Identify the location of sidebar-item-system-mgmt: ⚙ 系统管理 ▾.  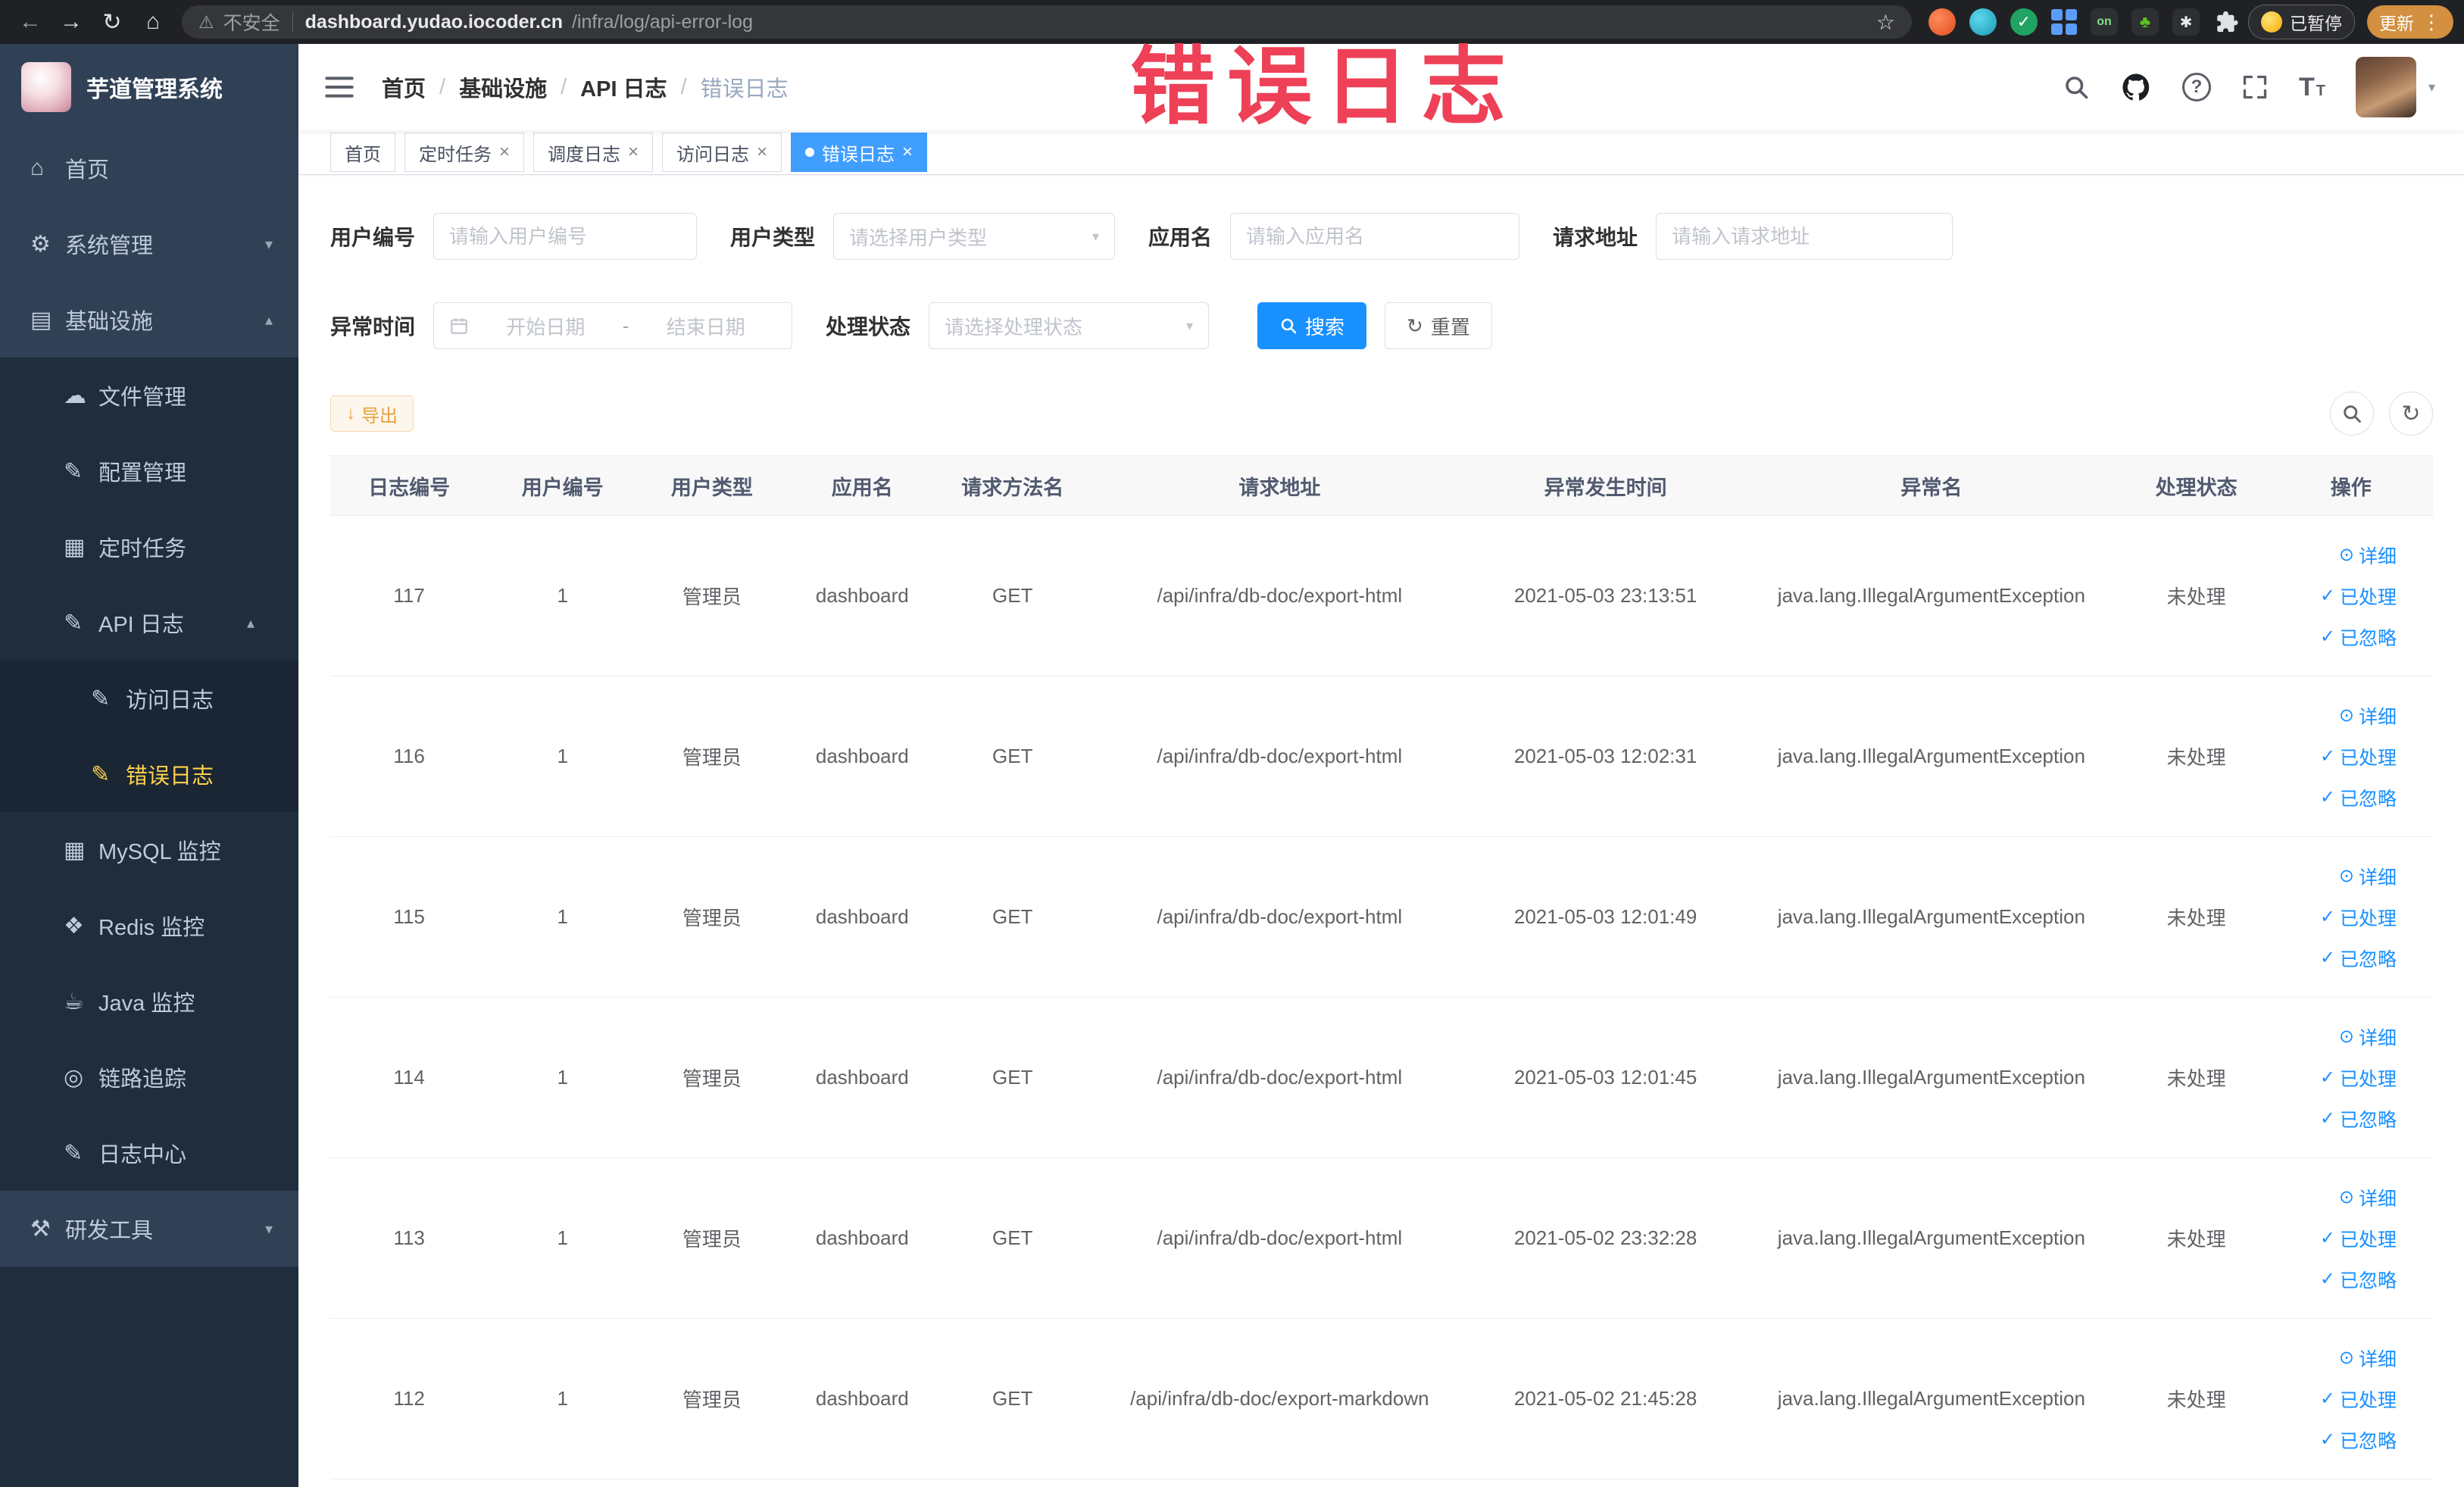
(149, 244).